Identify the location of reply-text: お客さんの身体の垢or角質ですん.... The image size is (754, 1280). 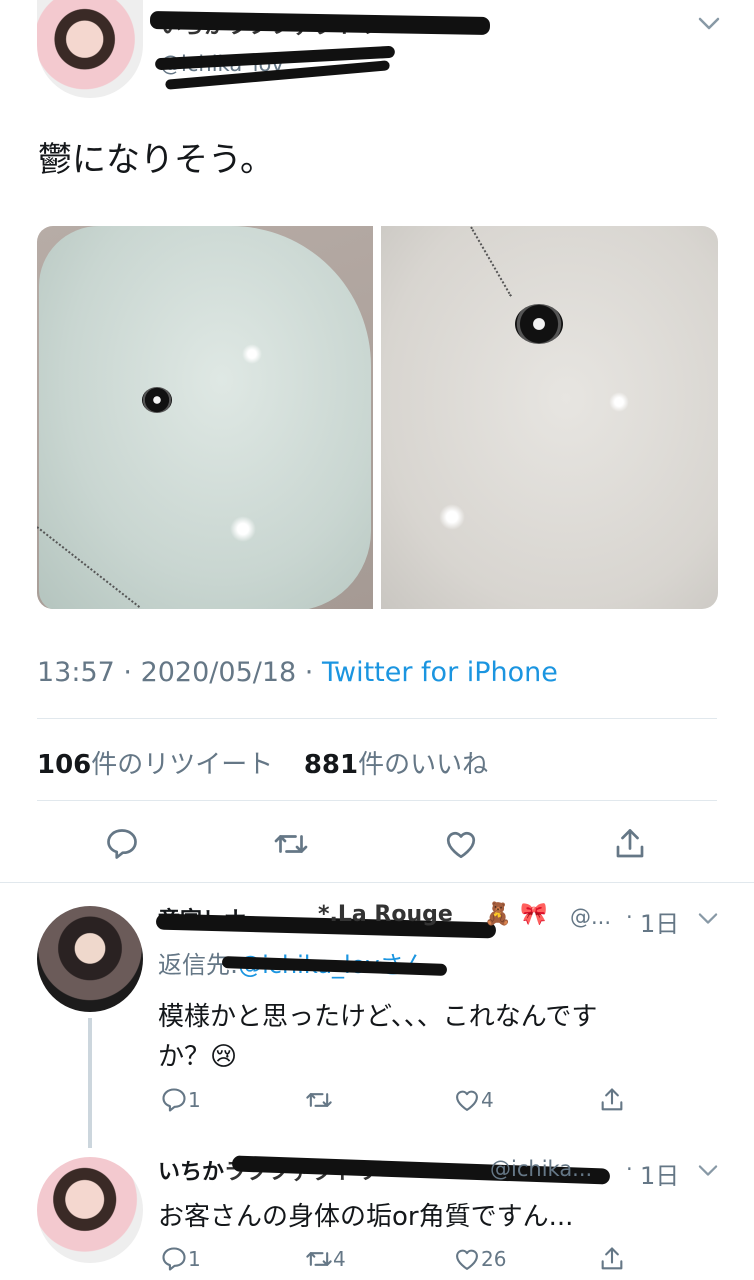
(366, 1217).